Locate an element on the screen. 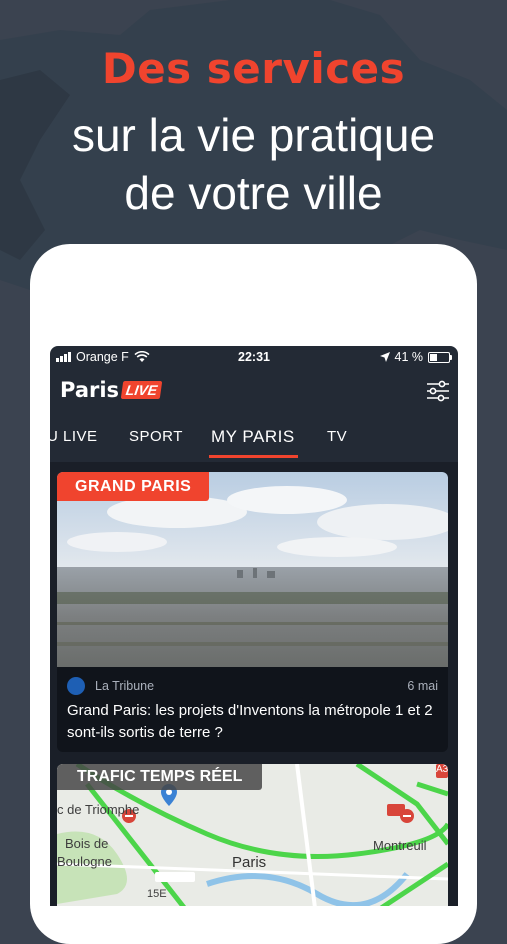 Image resolution: width=507 pixels, height=944 pixels. tab-my-paris: MY PARIS is located at coordinates (253, 437).